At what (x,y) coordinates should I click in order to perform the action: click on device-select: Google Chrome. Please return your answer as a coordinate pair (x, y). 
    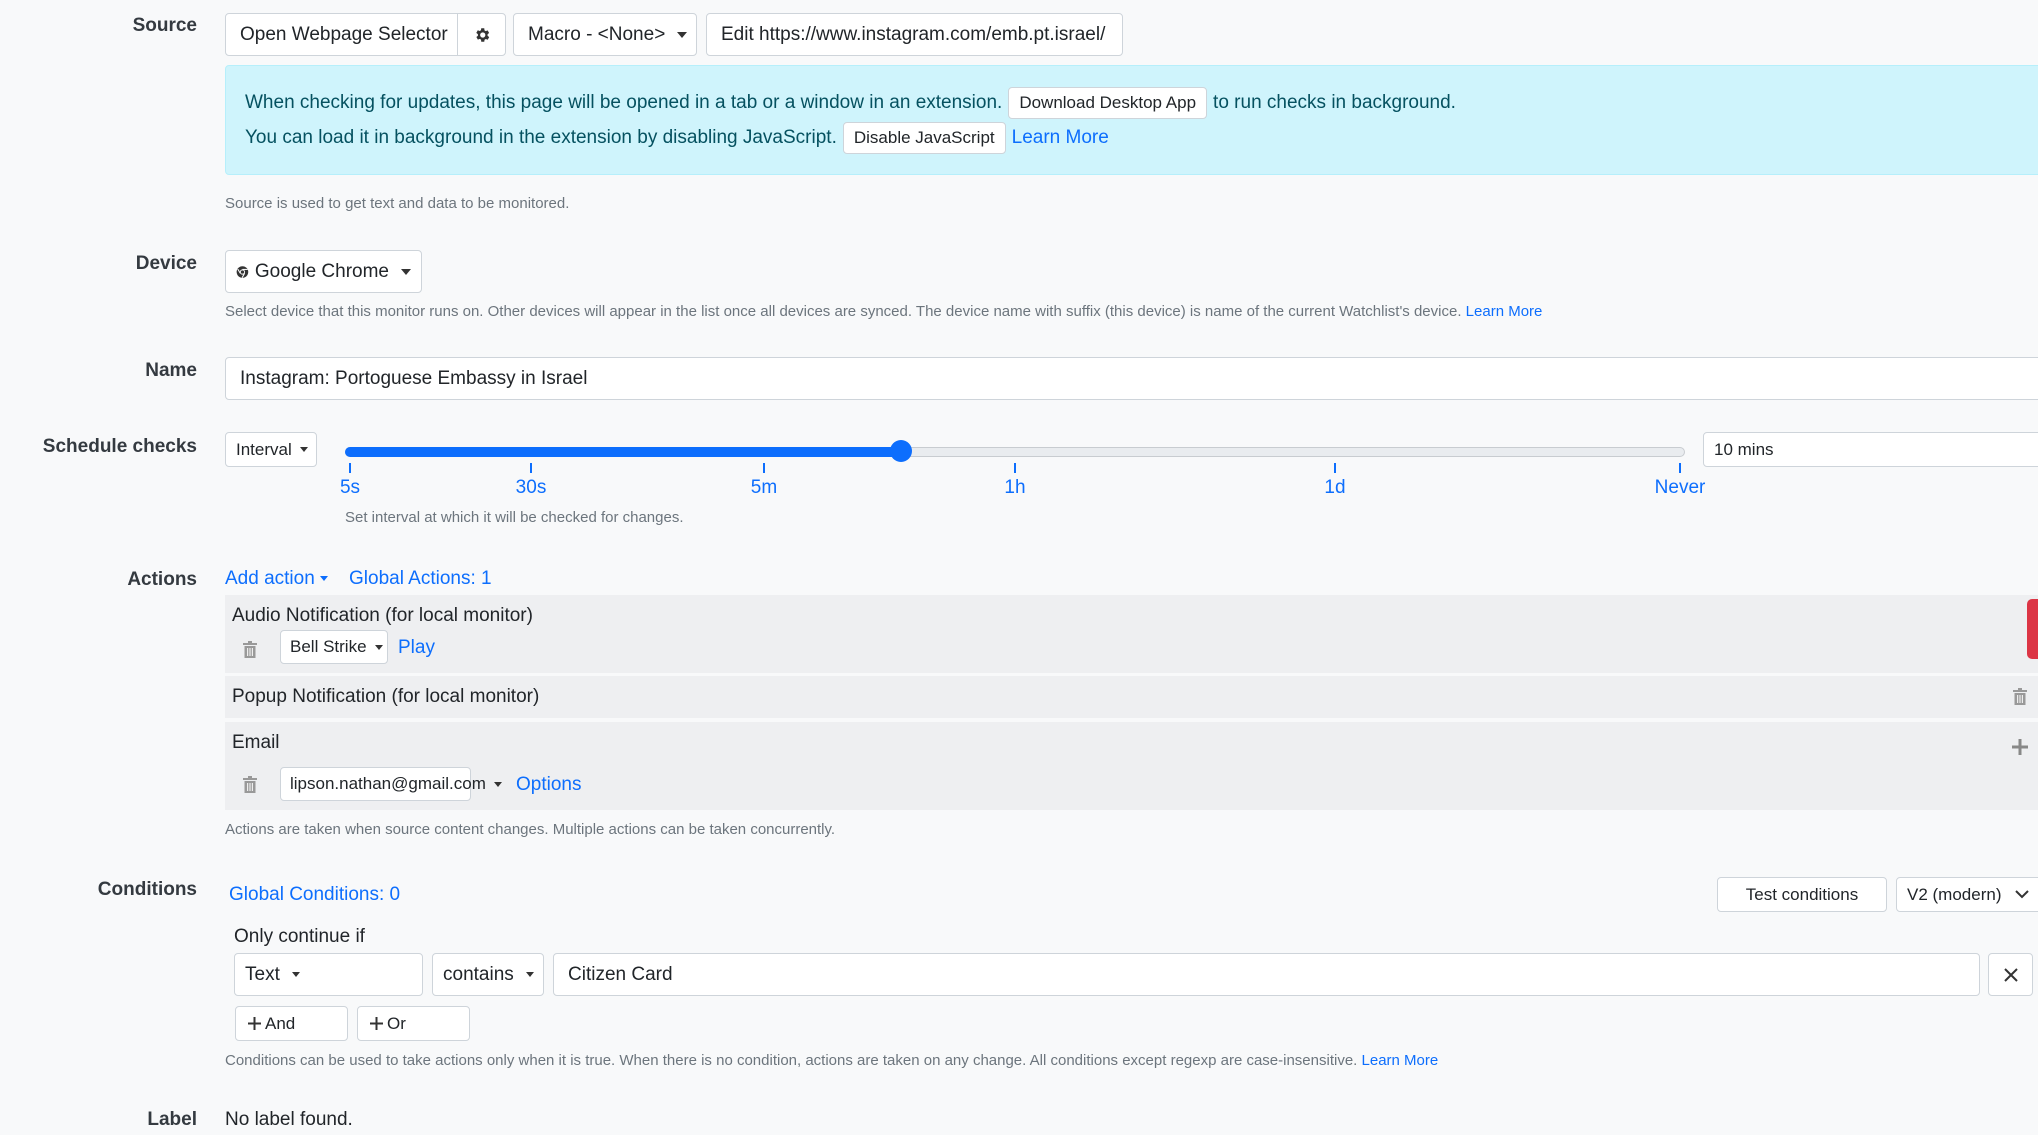
    Looking at the image, I should click on (323, 271).